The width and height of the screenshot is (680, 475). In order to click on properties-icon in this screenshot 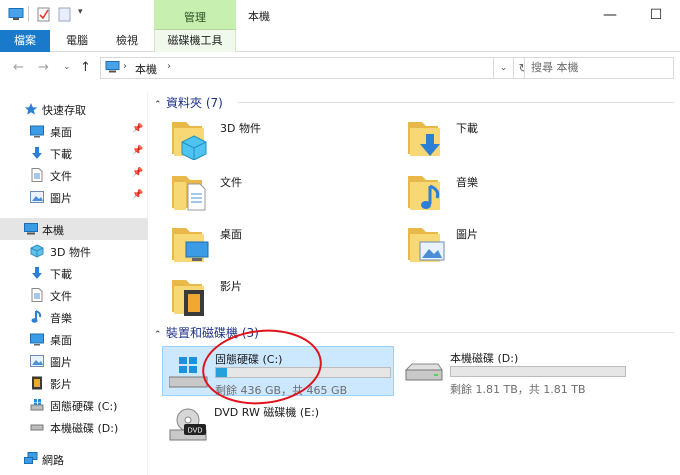, I will do `click(44, 16)`.